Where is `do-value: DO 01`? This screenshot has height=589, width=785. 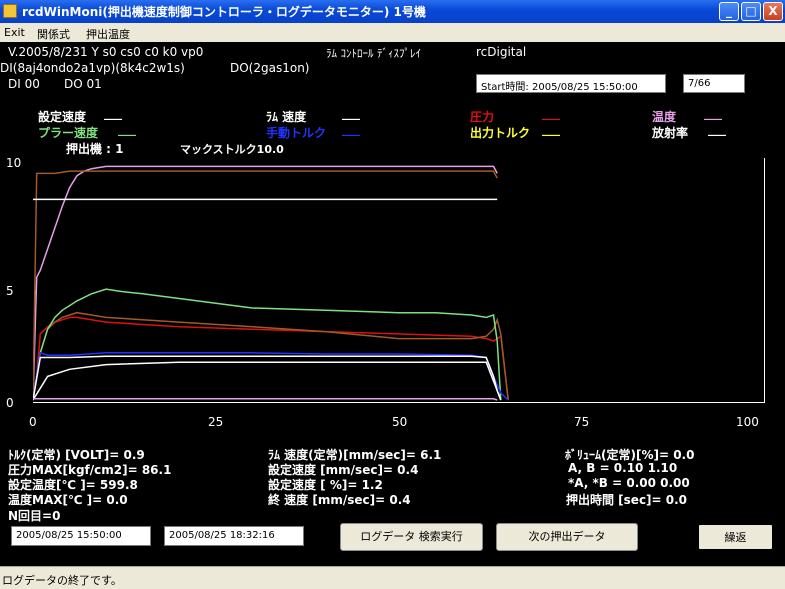
do-value: DO 01 is located at coordinates (83, 84).